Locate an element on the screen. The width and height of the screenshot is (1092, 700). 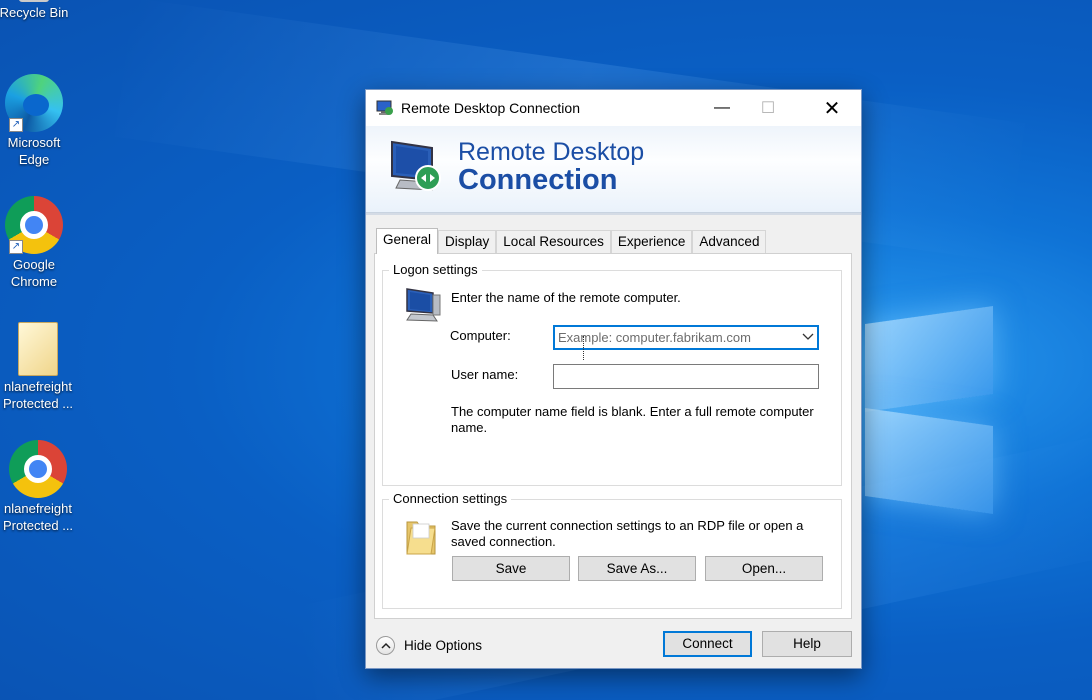
banner-title-line1: Remote Desktop is located at coordinates (551, 152).